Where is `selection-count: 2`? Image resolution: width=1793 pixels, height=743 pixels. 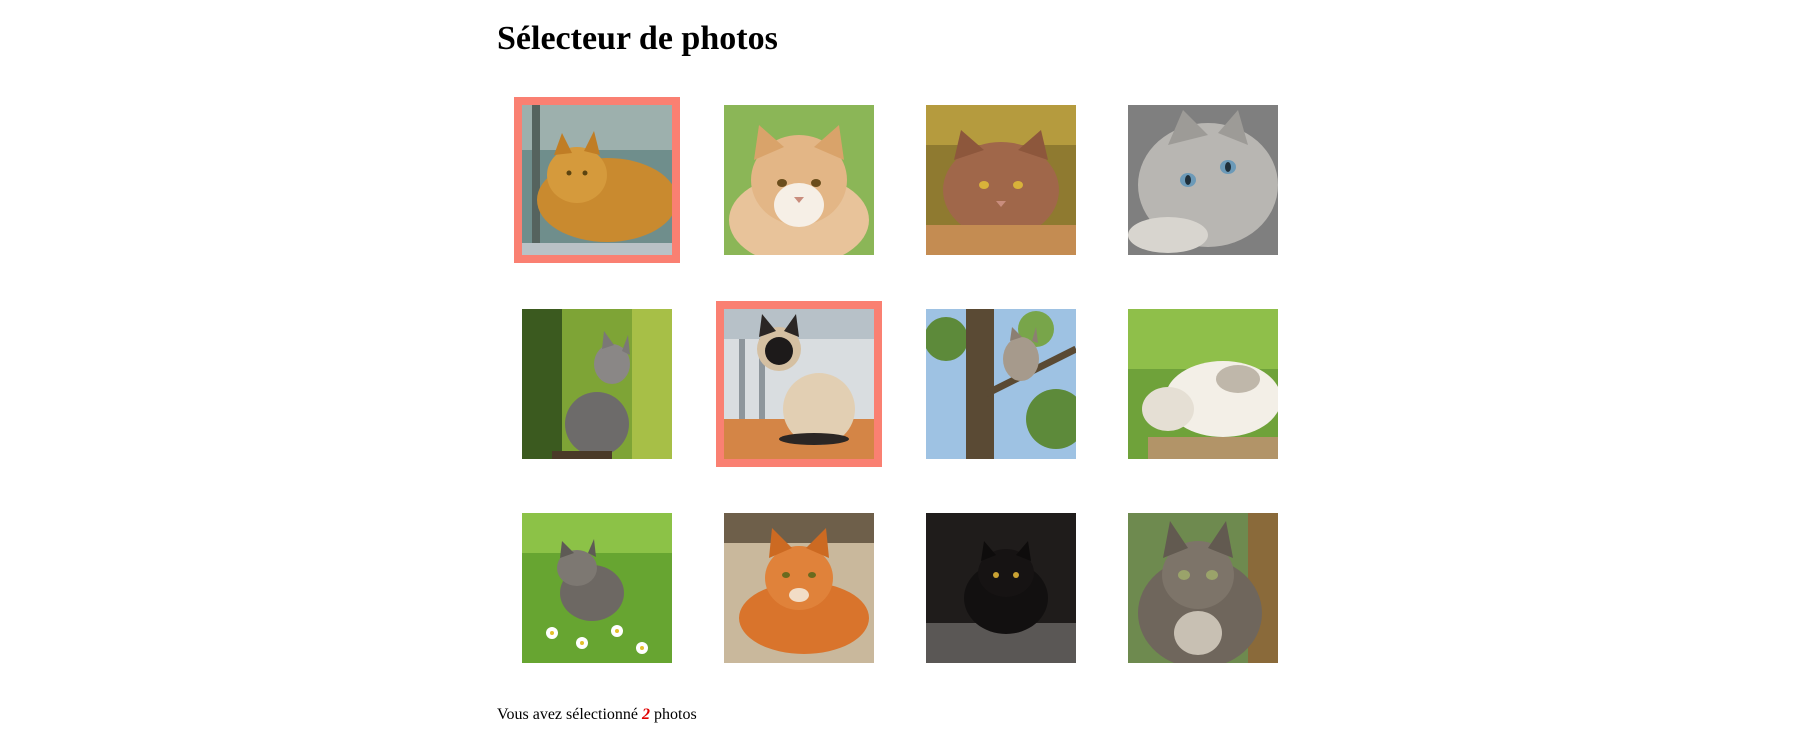 selection-count: 2 is located at coordinates (646, 714).